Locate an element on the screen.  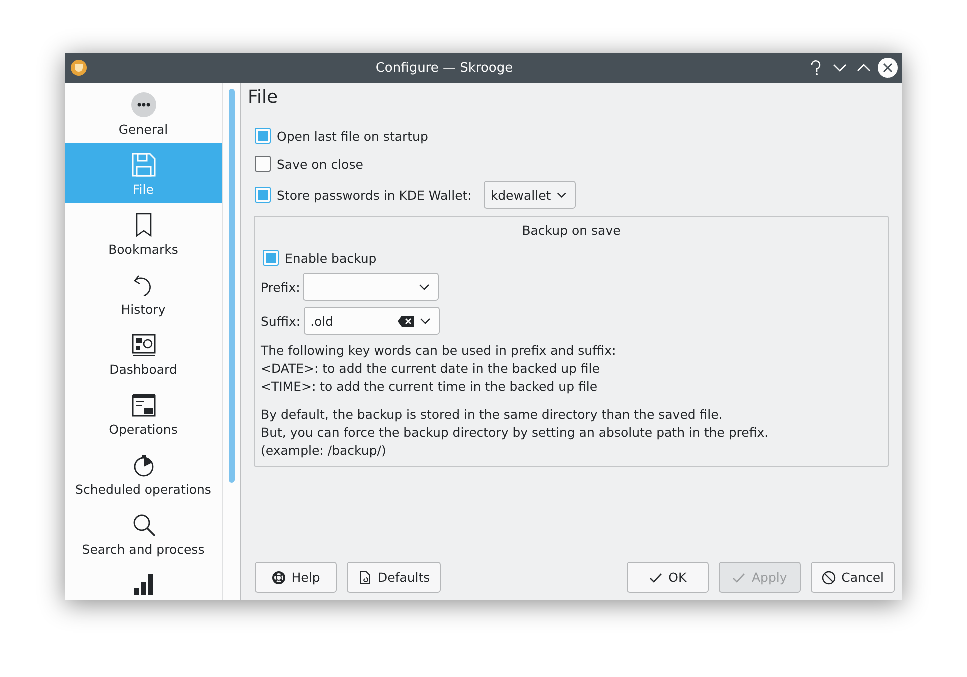
defaults-button: Defaults is located at coordinates (394, 577).